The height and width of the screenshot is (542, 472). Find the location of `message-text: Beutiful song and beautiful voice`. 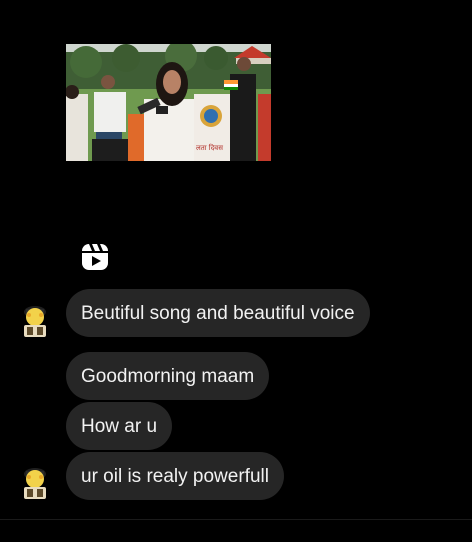

message-text: Beutiful song and beautiful voice is located at coordinates (218, 313).